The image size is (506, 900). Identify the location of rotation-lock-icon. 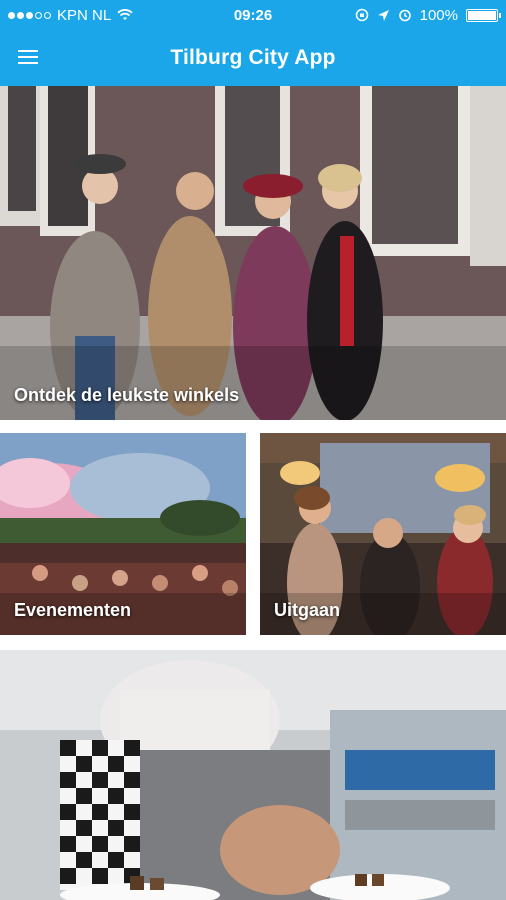
(361, 15).